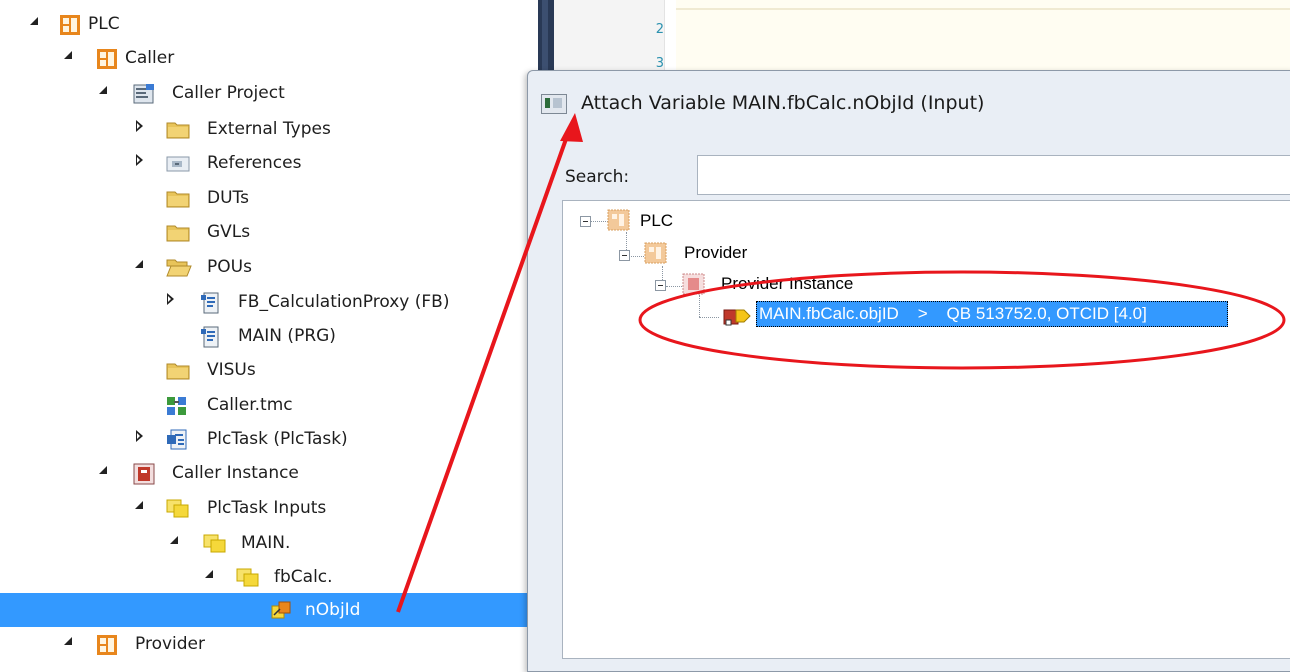  Describe the element at coordinates (554, 104) in the screenshot. I see `dialog-app-icon` at that location.